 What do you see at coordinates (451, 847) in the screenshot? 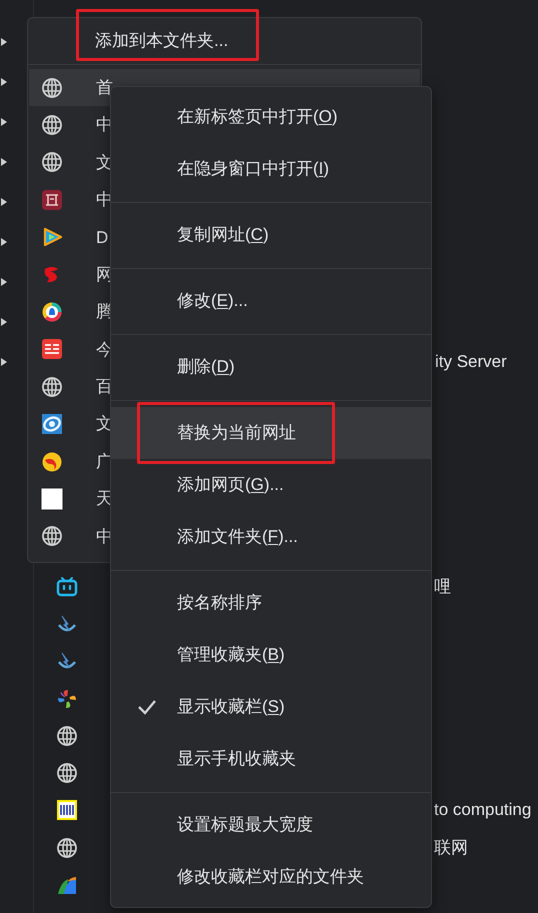
I see `bookmark-title: 联网` at bounding box center [451, 847].